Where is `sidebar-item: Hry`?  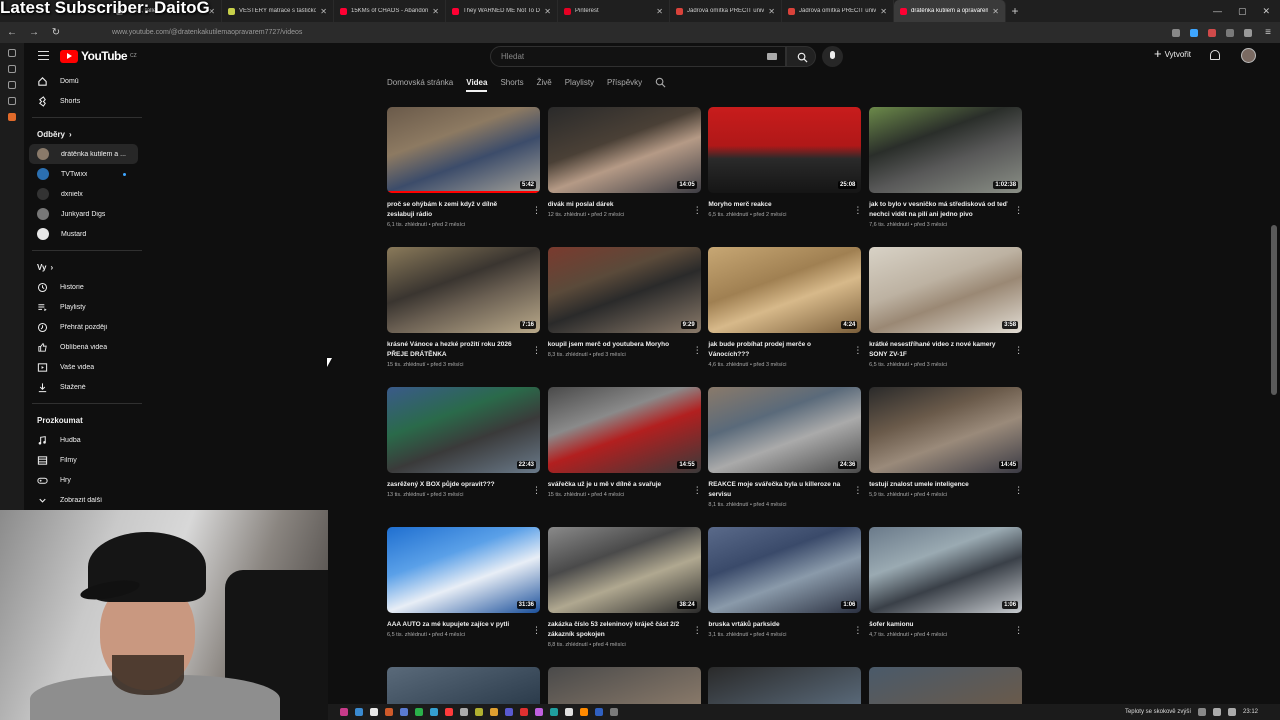
sidebar-item: Hry is located at coordinates (83, 480).